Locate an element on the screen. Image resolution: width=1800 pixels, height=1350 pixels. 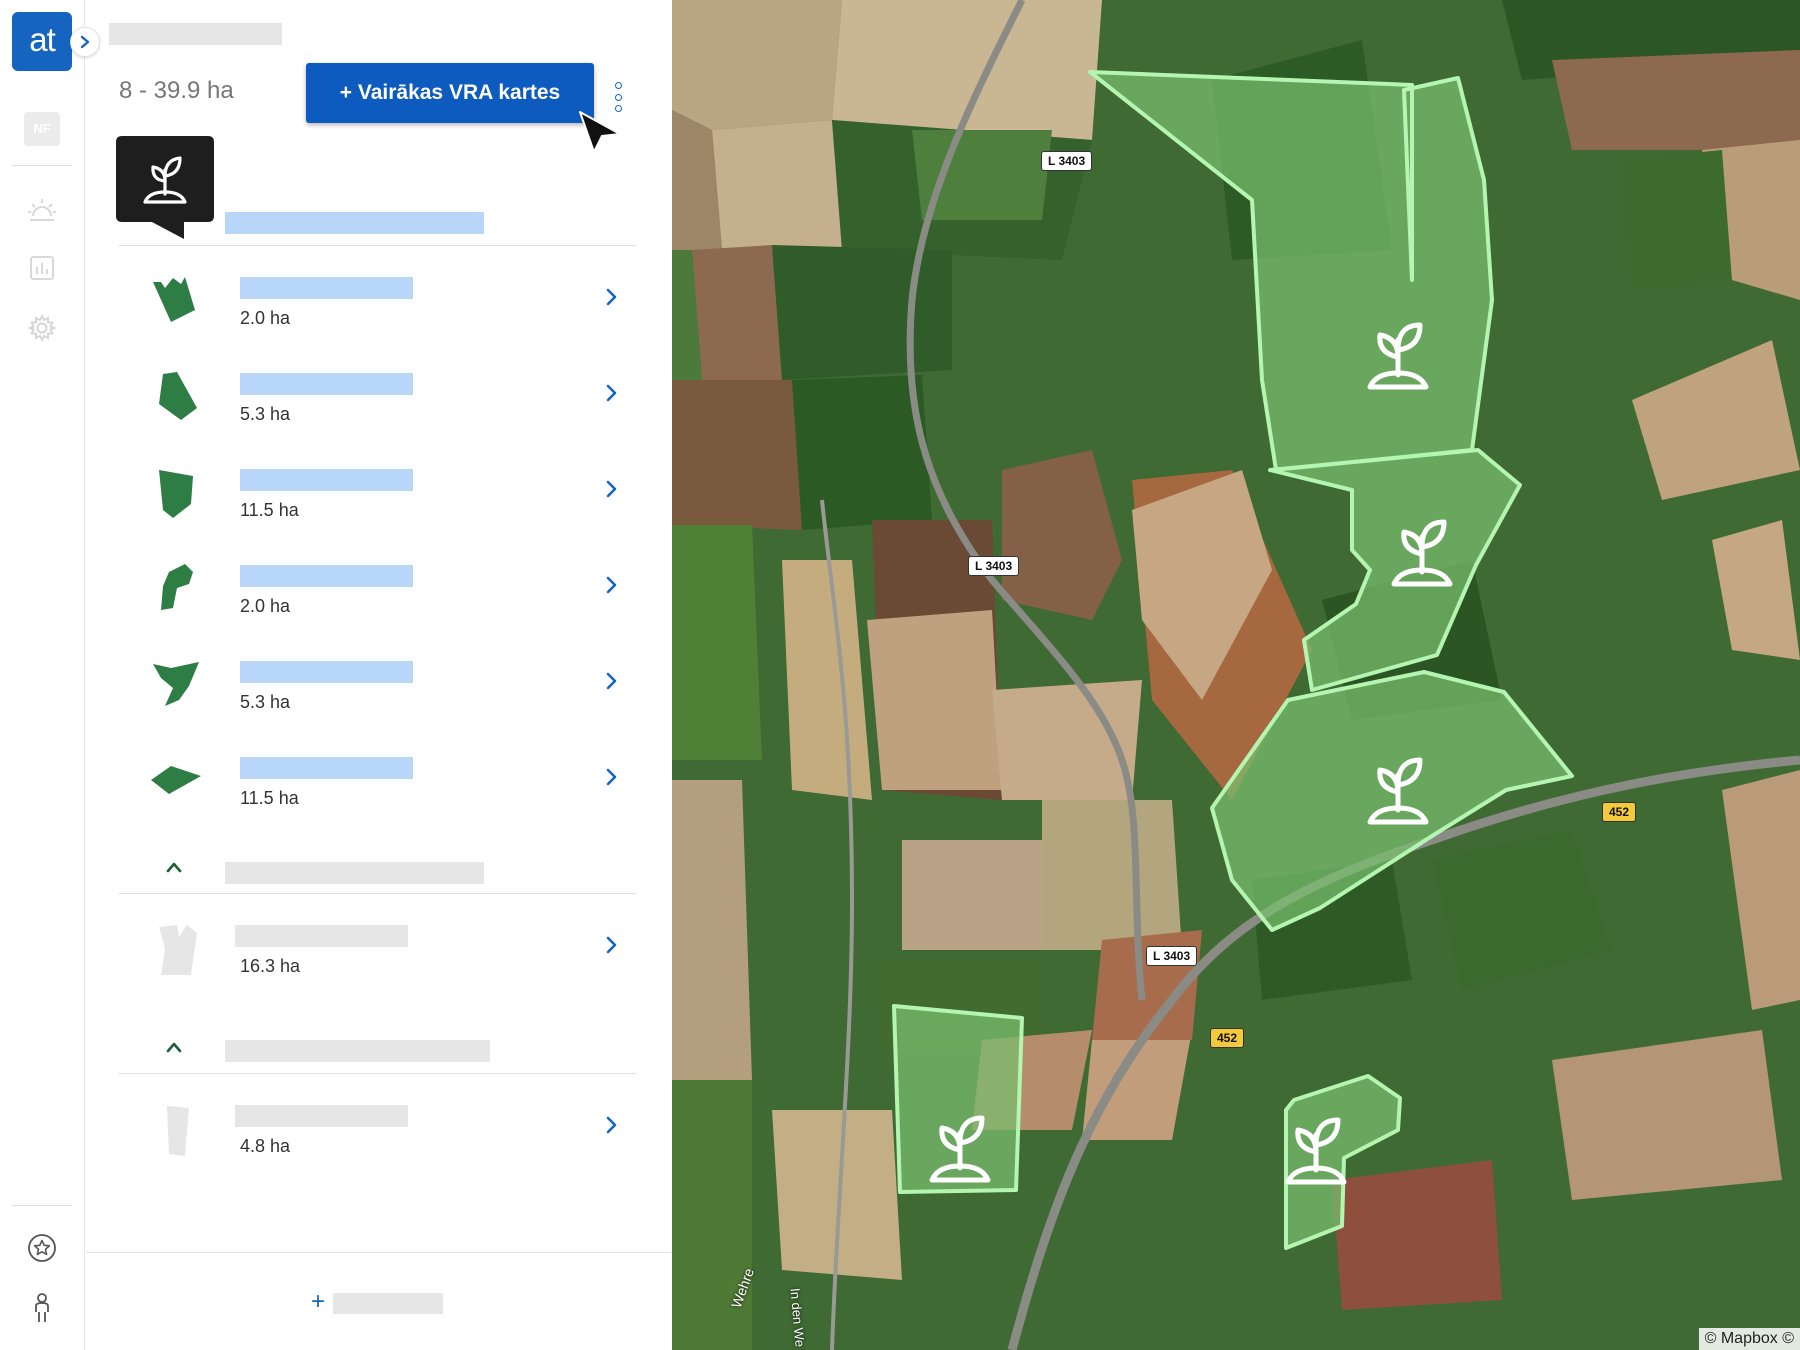
person-icon is located at coordinates (42, 1308).